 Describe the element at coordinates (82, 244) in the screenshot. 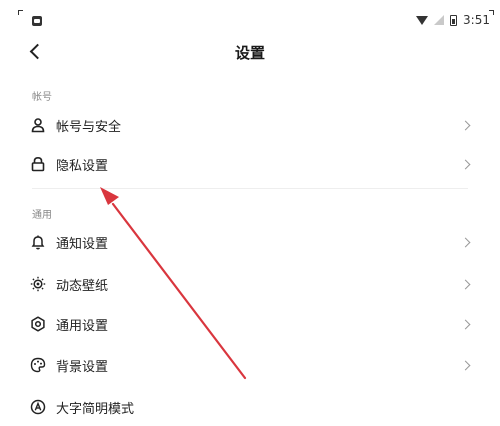

I see `settings-item-label: 通知设置` at that location.